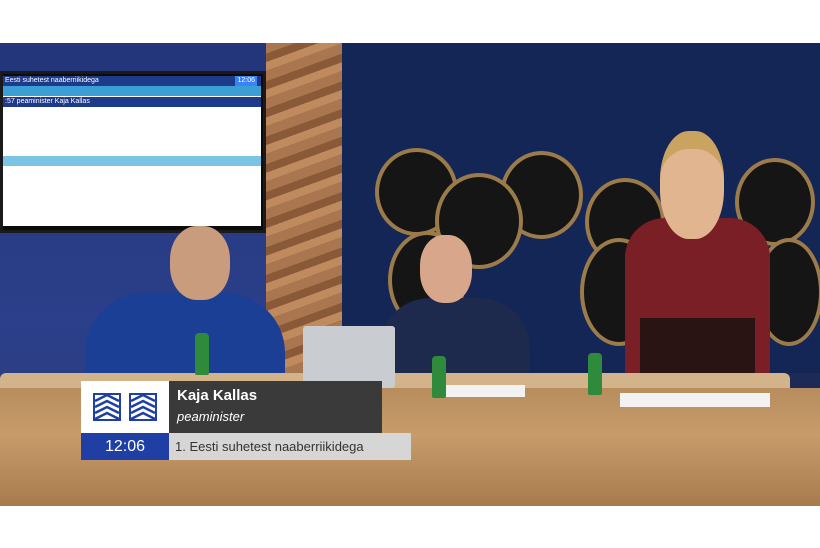 The image size is (820, 548). Describe the element at coordinates (200, 263) in the screenshot. I see `person-left-head` at that location.